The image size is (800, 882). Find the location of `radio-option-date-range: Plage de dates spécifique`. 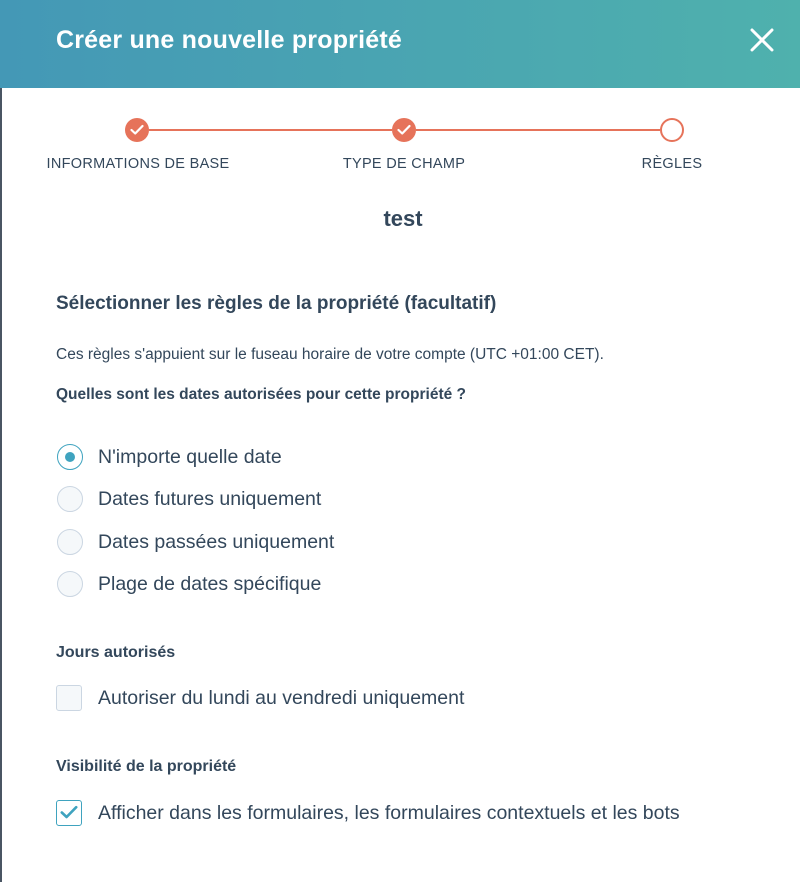

radio-option-date-range: Plage de dates spécifique is located at coordinates (406, 584).